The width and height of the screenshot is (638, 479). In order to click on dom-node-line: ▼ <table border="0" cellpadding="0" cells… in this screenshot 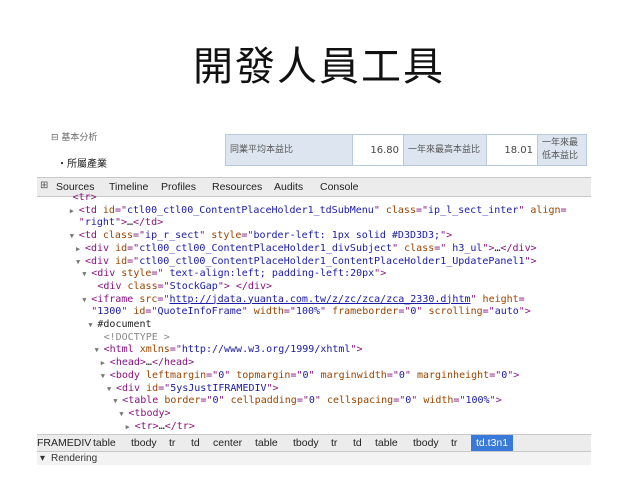, I will do `click(307, 401)`.